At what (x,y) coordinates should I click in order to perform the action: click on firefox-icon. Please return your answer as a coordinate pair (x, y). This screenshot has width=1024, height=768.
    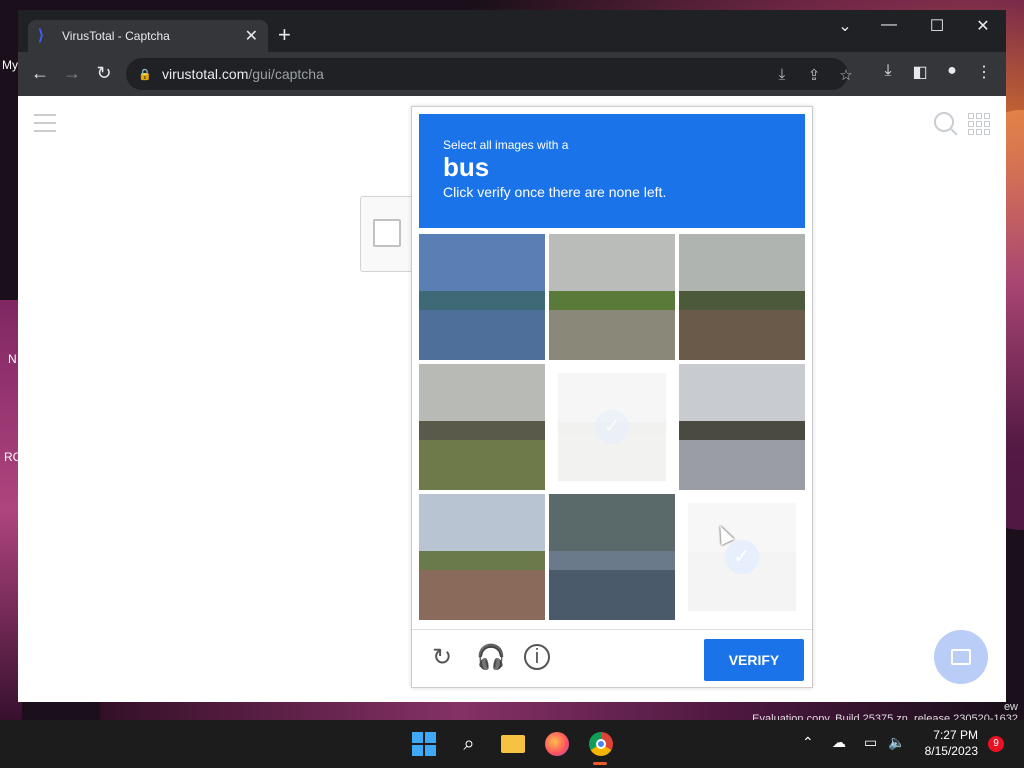
    Looking at the image, I should click on (557, 744).